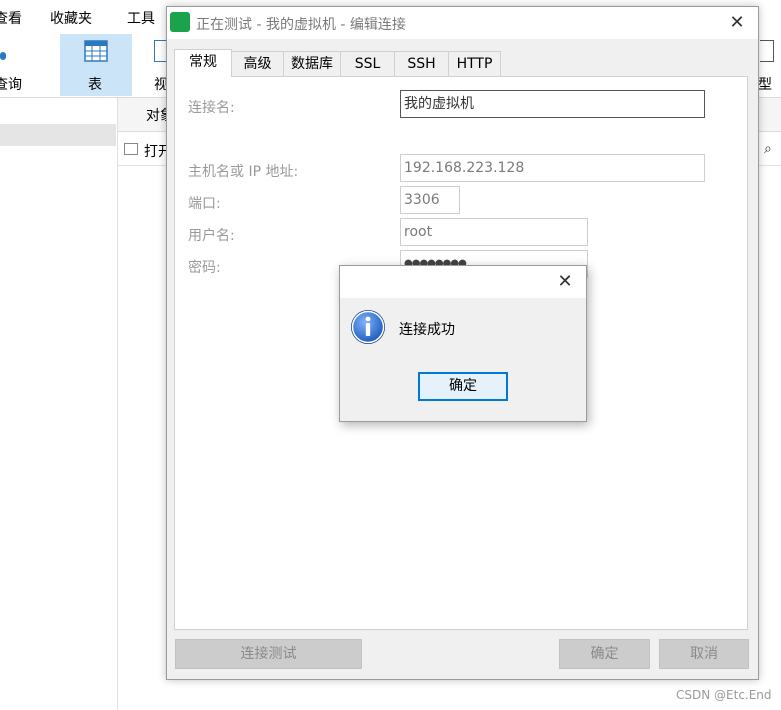 This screenshot has width=781, height=710. I want to click on dialog-title: 正在测试 - 我的虚拟机 - 编辑连接, so click(301, 25).